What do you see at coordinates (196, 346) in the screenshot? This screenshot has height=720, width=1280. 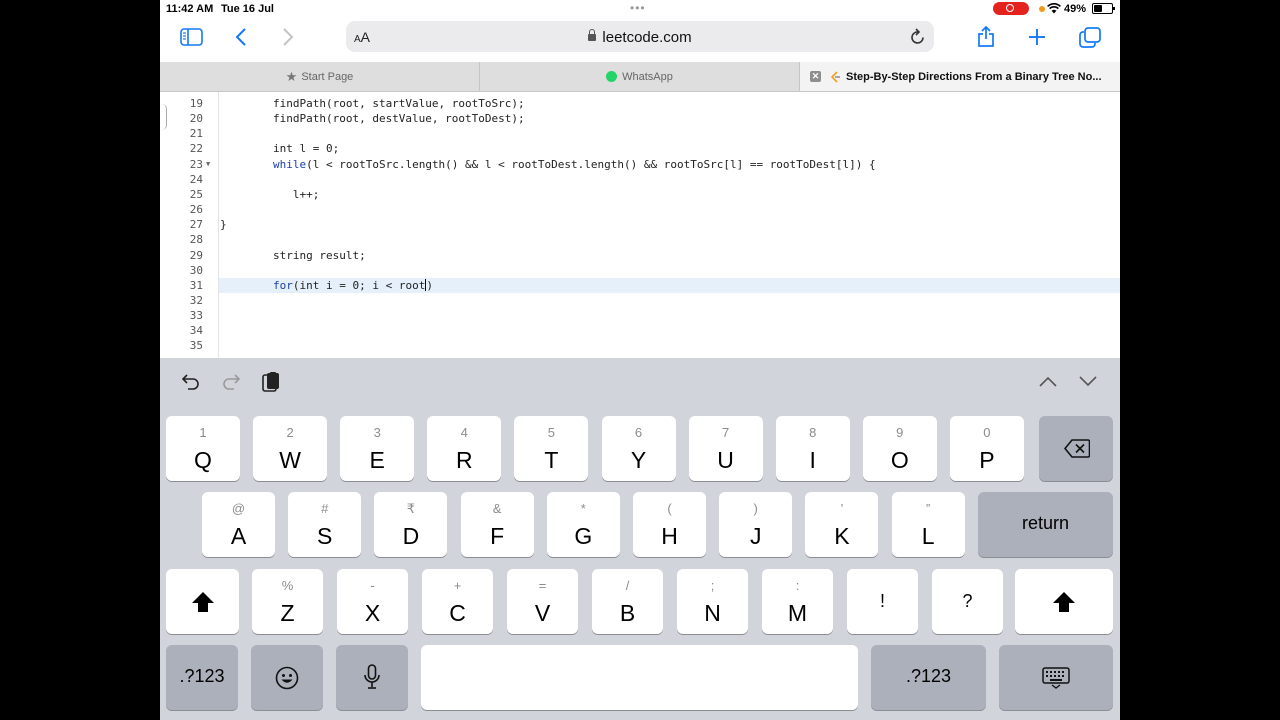 I see `line-number: 35` at bounding box center [196, 346].